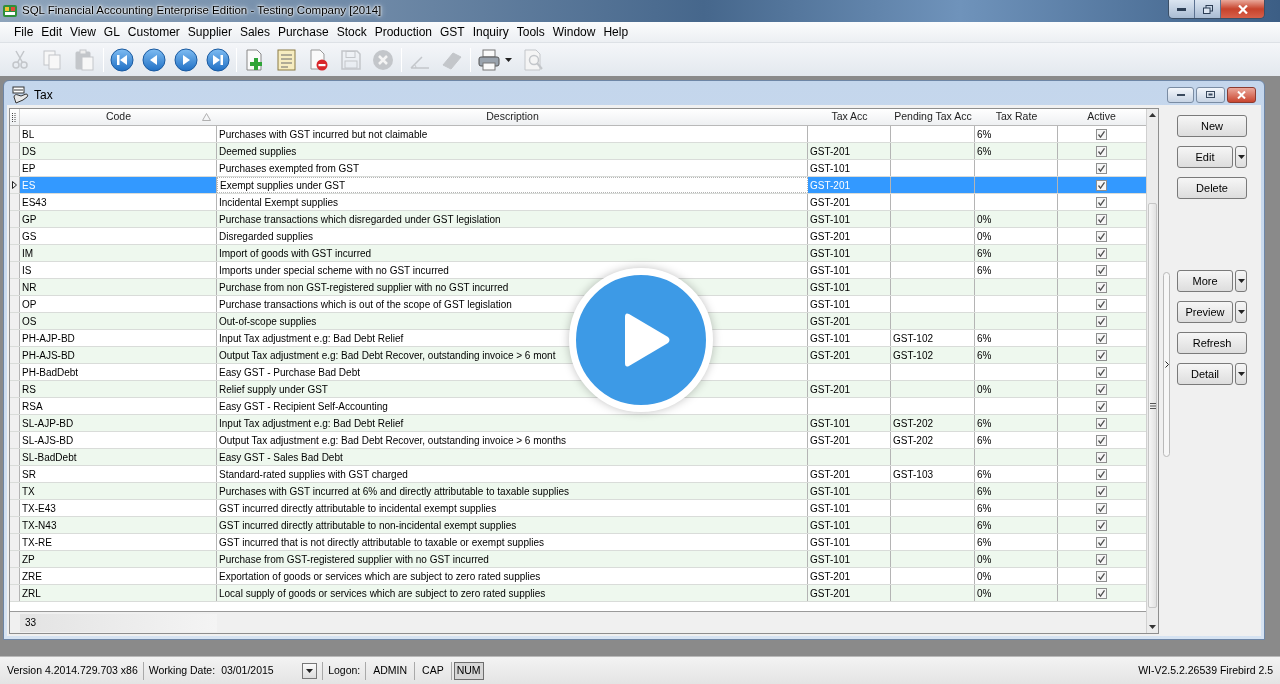 Image resolution: width=1280 pixels, height=684 pixels. Describe the element at coordinates (29, 321) in the screenshot. I see `tax-code: OS` at that location.